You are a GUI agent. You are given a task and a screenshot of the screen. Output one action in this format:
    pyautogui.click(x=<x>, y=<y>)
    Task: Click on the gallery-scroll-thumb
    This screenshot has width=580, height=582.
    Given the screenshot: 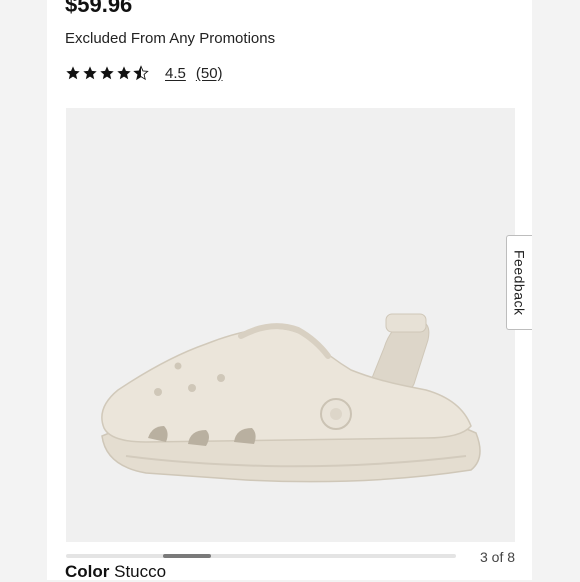 What is the action you would take?
    pyautogui.click(x=187, y=556)
    